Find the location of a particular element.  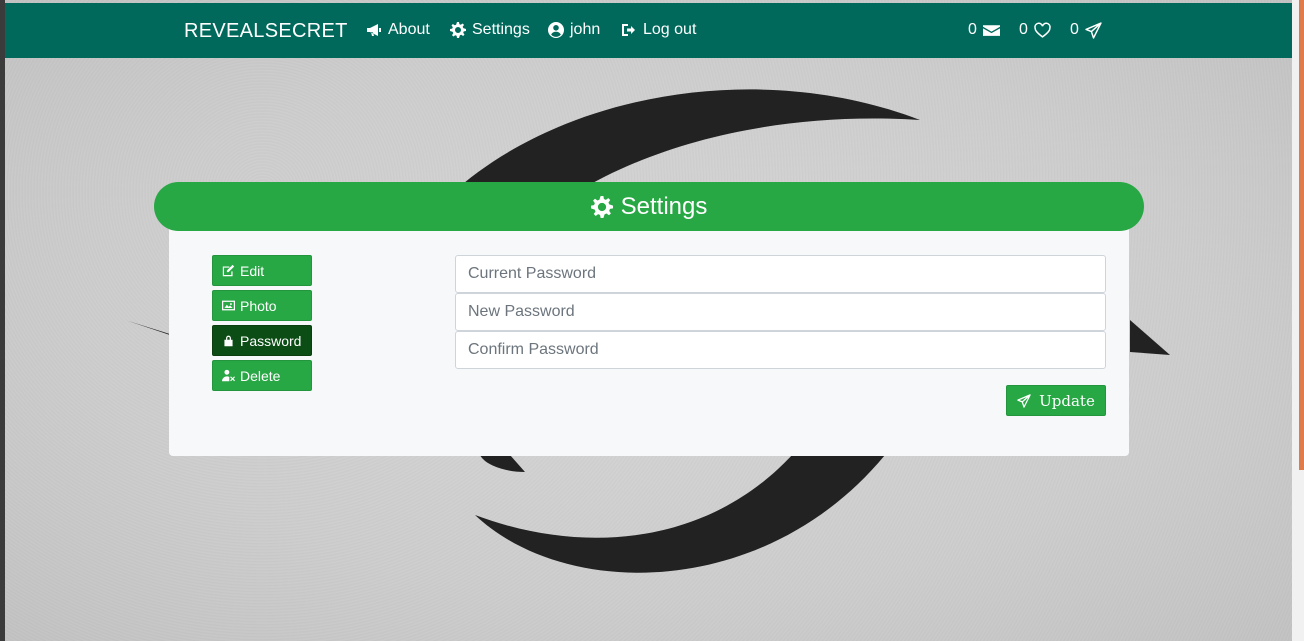

scrollbar-thumb is located at coordinates (1301, 235).